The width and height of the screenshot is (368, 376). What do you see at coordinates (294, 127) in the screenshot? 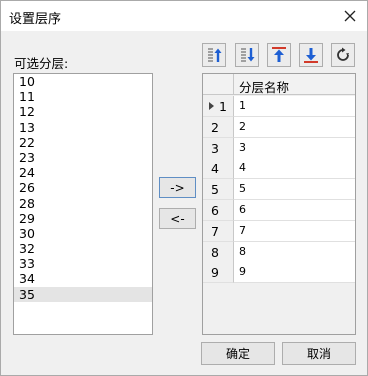
I see `layer-name-cell: 2` at bounding box center [294, 127].